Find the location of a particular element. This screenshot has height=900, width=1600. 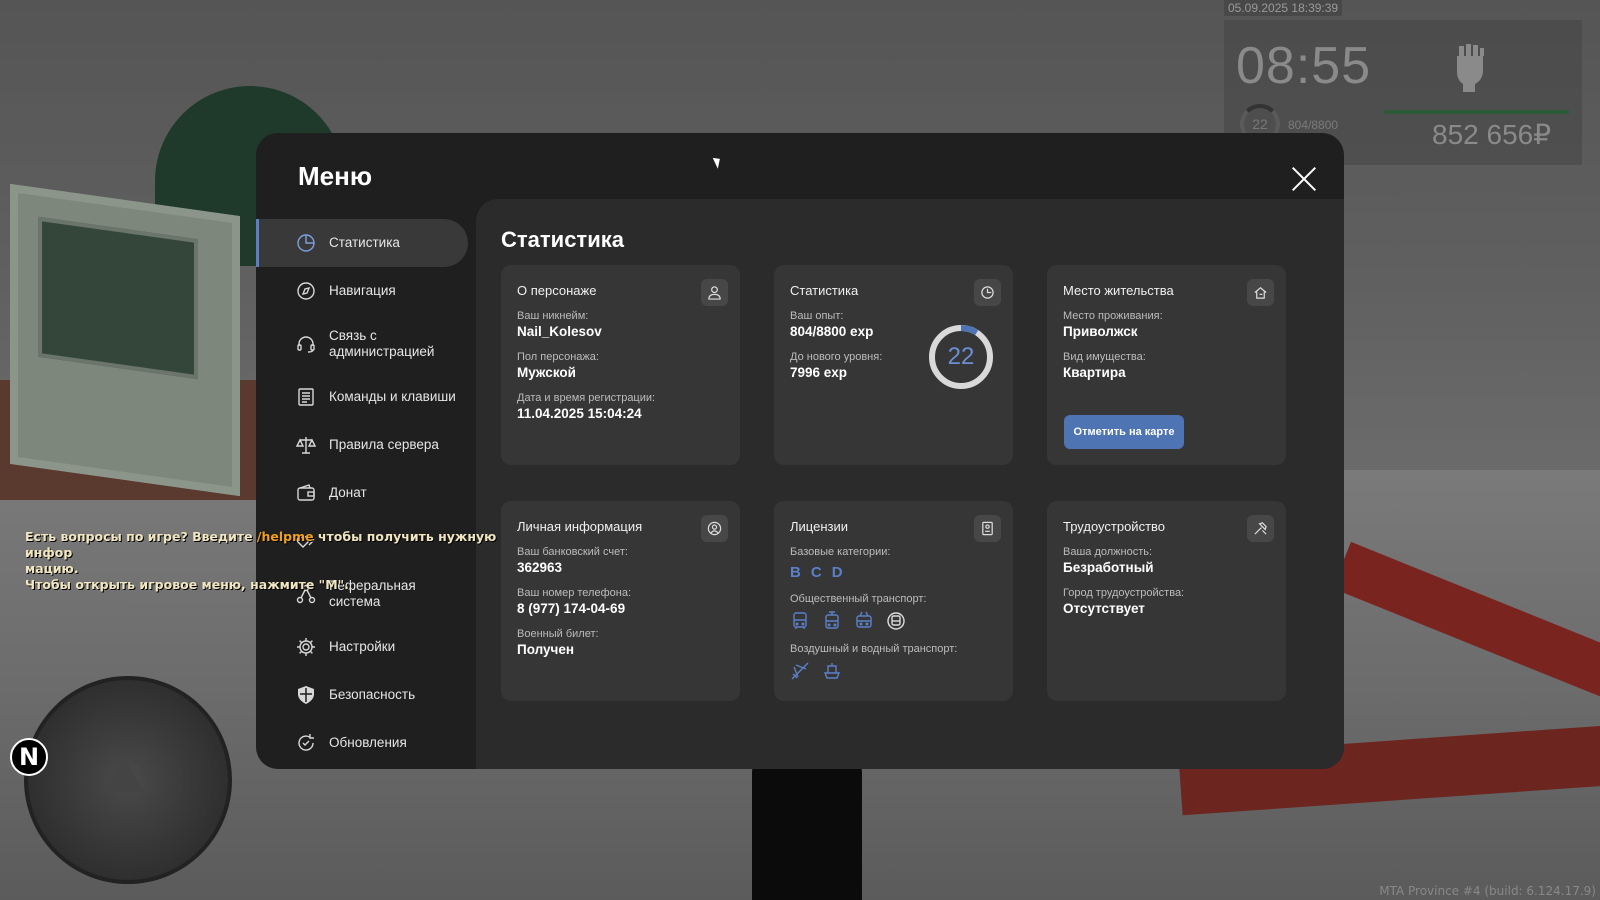

field-label: Ваш опыт: is located at coordinates (817, 316).